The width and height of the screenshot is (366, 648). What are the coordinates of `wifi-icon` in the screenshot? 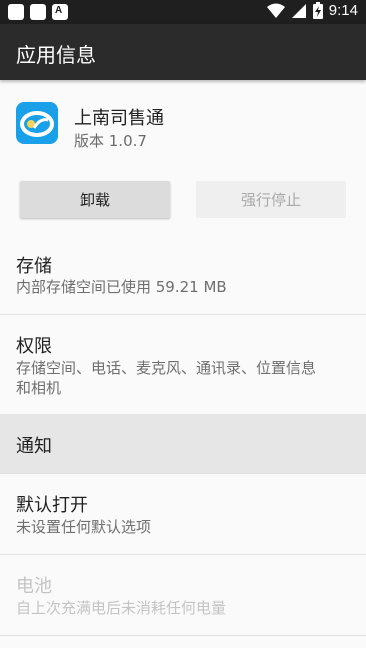 It's located at (275, 10).